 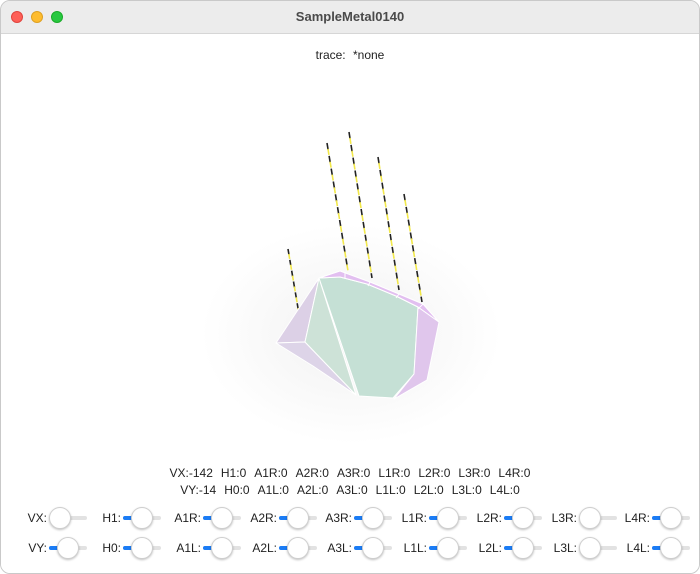 What do you see at coordinates (271, 473) in the screenshot?
I see `readout-value: A1R:0` at bounding box center [271, 473].